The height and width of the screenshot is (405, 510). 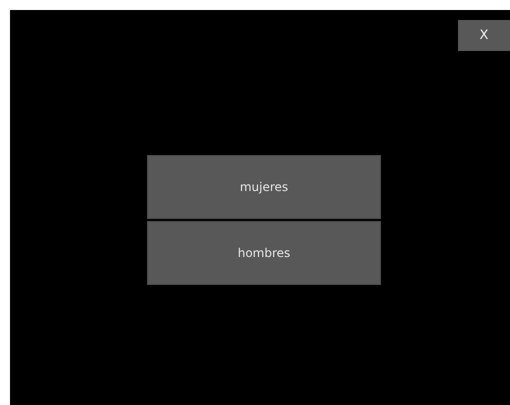 What do you see at coordinates (264, 253) in the screenshot?
I see `option-button: hombres` at bounding box center [264, 253].